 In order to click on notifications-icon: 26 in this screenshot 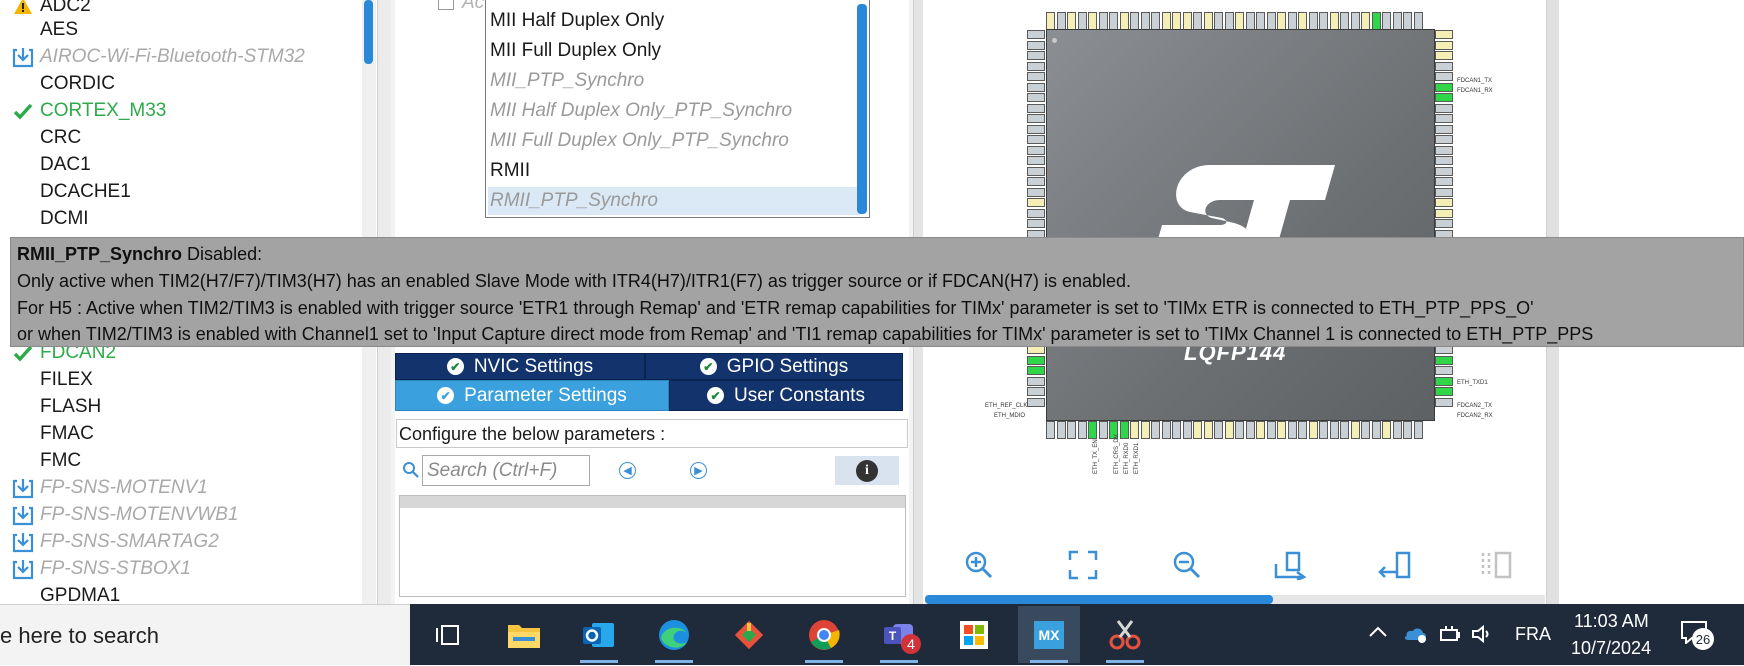, I will do `click(1697, 635)`.